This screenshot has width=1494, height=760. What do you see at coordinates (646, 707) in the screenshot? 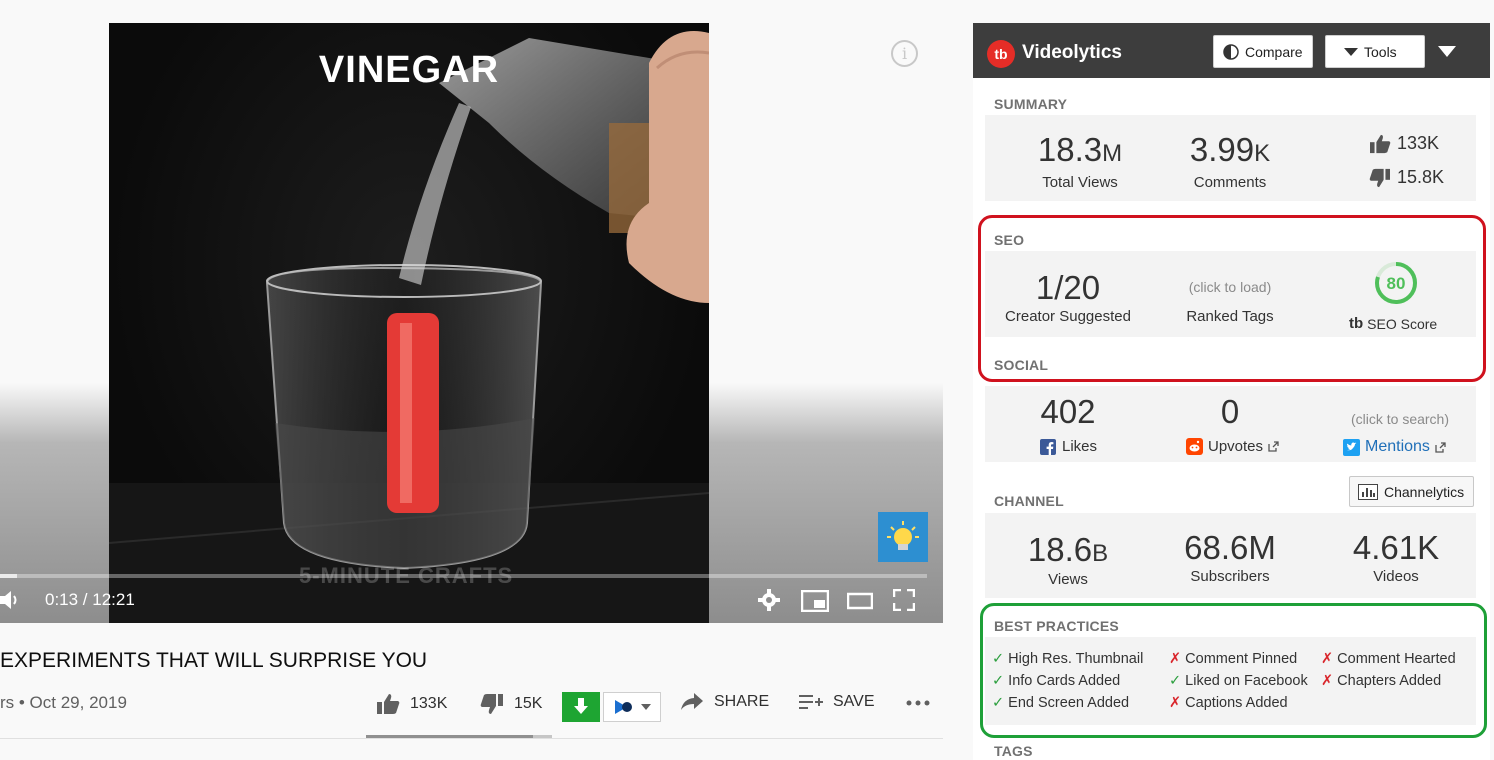
I see `chevron-down-icon` at bounding box center [646, 707].